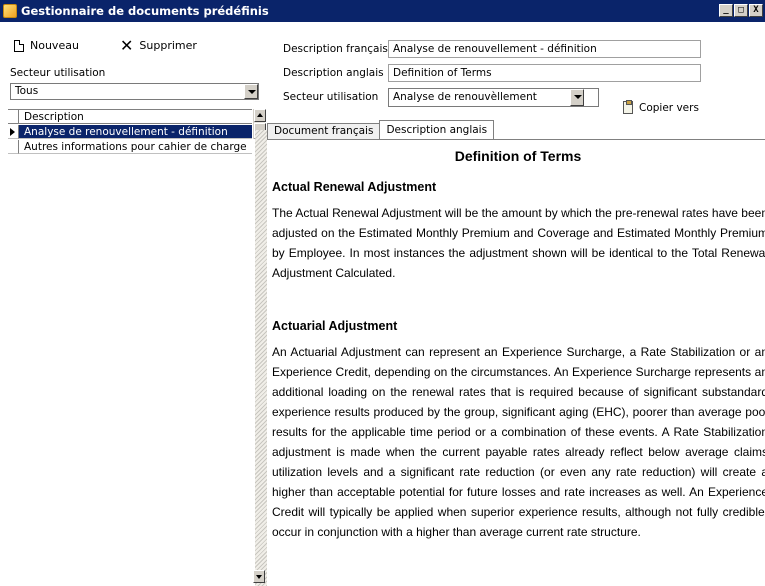 This screenshot has width=765, height=586. What do you see at coordinates (10, 11) in the screenshot?
I see `folder-icon` at bounding box center [10, 11].